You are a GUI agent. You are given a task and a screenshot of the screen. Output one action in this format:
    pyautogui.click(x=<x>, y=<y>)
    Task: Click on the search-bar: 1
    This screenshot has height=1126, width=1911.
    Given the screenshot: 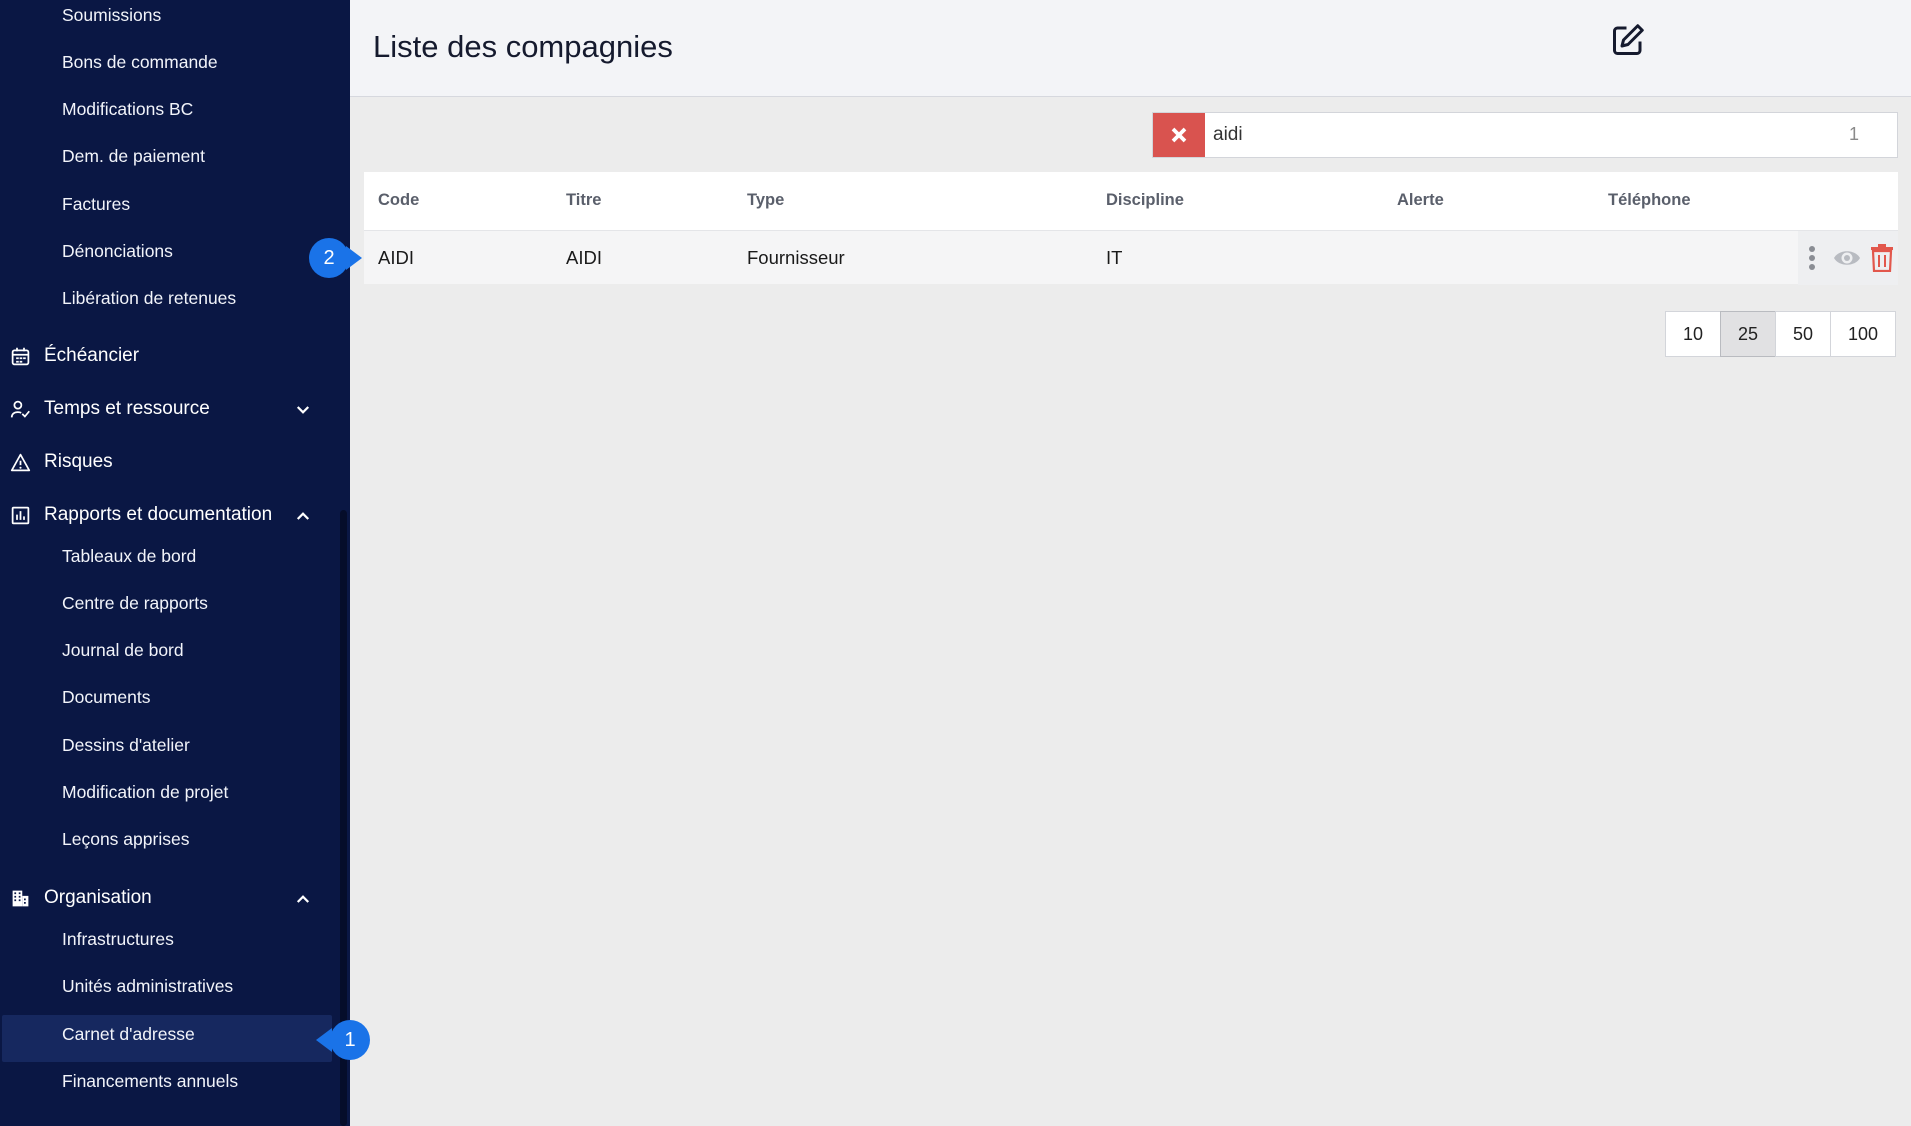 What is the action you would take?
    pyautogui.click(x=1525, y=135)
    